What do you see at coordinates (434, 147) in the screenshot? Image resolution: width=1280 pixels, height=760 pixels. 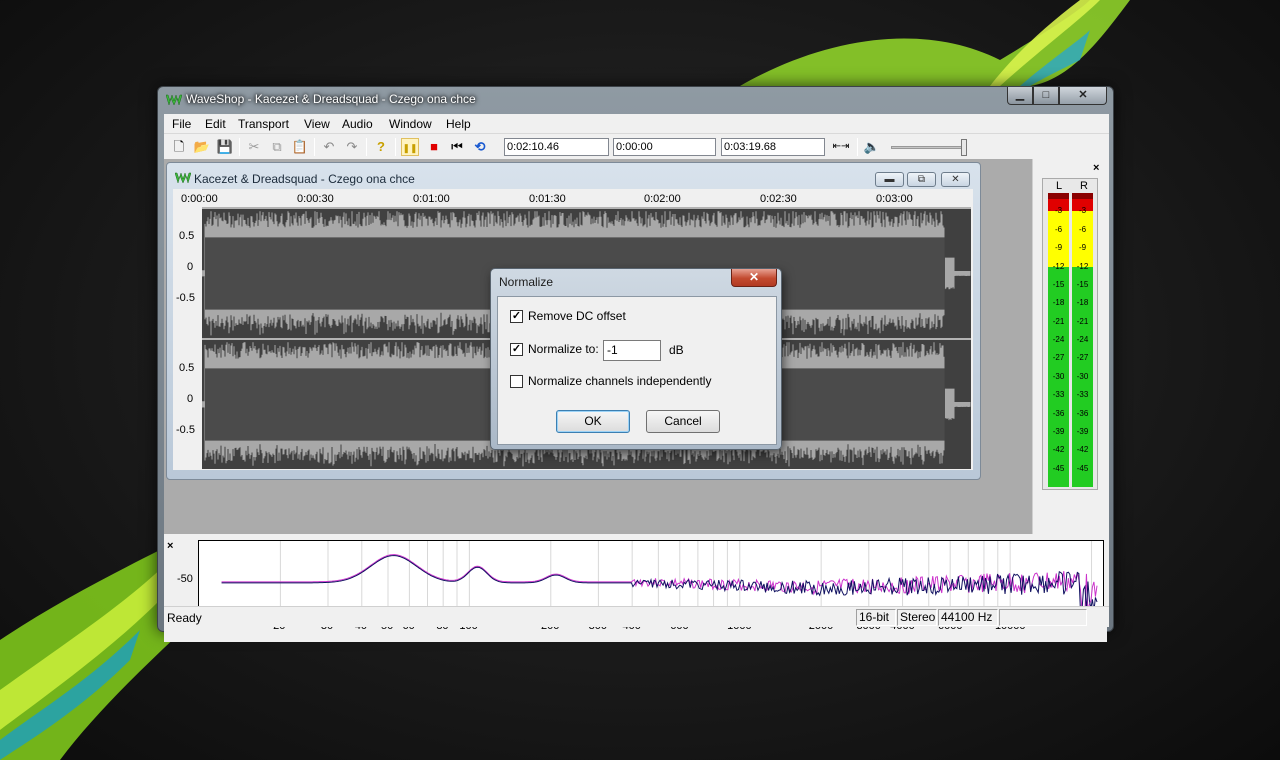 I see `stop-icon: ■` at bounding box center [434, 147].